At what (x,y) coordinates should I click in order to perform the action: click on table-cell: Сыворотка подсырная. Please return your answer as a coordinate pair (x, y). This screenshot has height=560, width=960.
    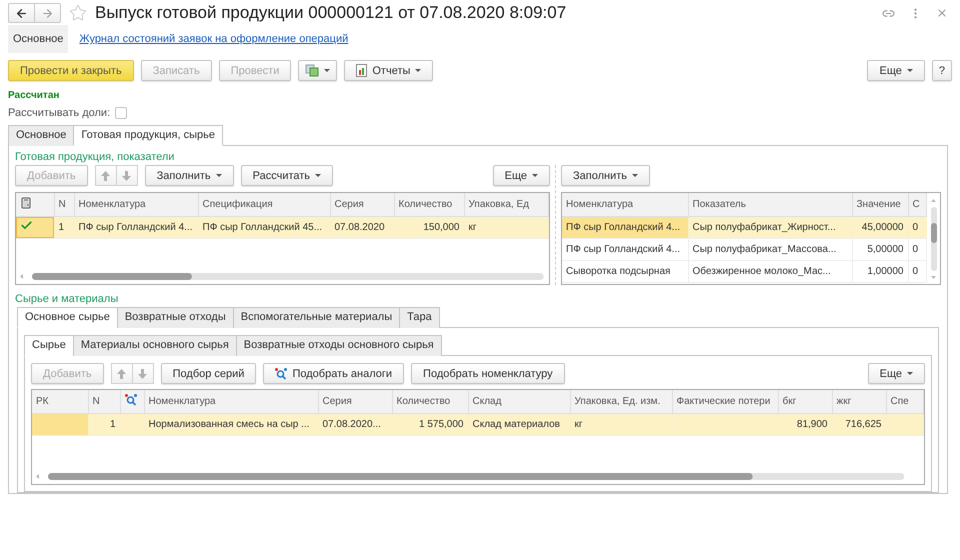
    Looking at the image, I should click on (625, 271).